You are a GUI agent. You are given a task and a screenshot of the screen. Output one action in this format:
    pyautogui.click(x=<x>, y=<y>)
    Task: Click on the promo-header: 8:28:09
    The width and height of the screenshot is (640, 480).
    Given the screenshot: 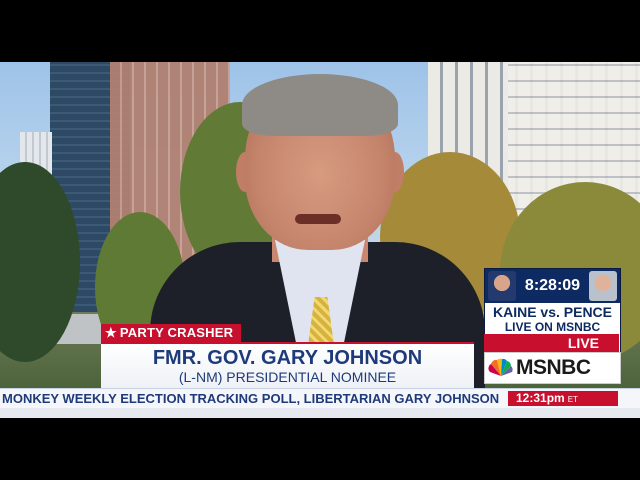 What is the action you would take?
    pyautogui.click(x=552, y=286)
    